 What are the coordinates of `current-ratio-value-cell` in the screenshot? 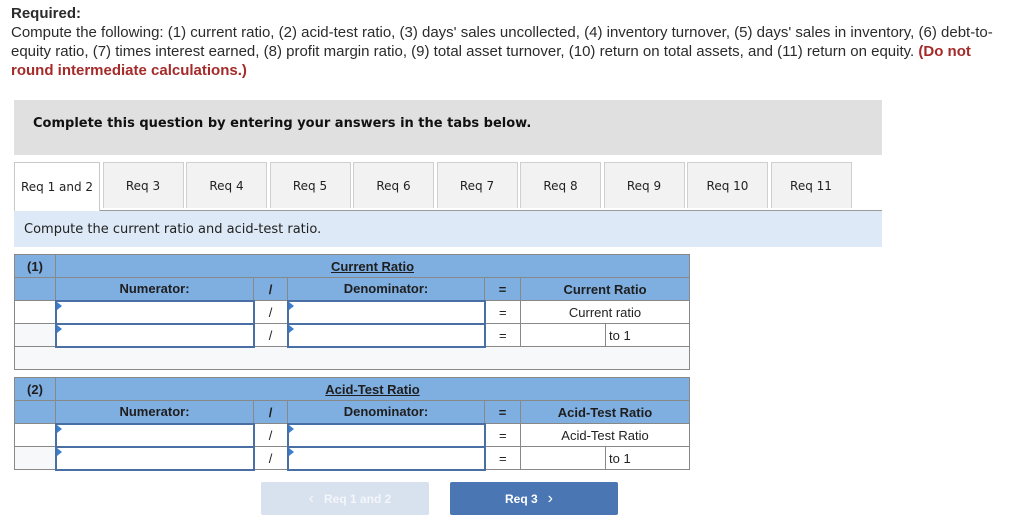 It's located at (564, 335).